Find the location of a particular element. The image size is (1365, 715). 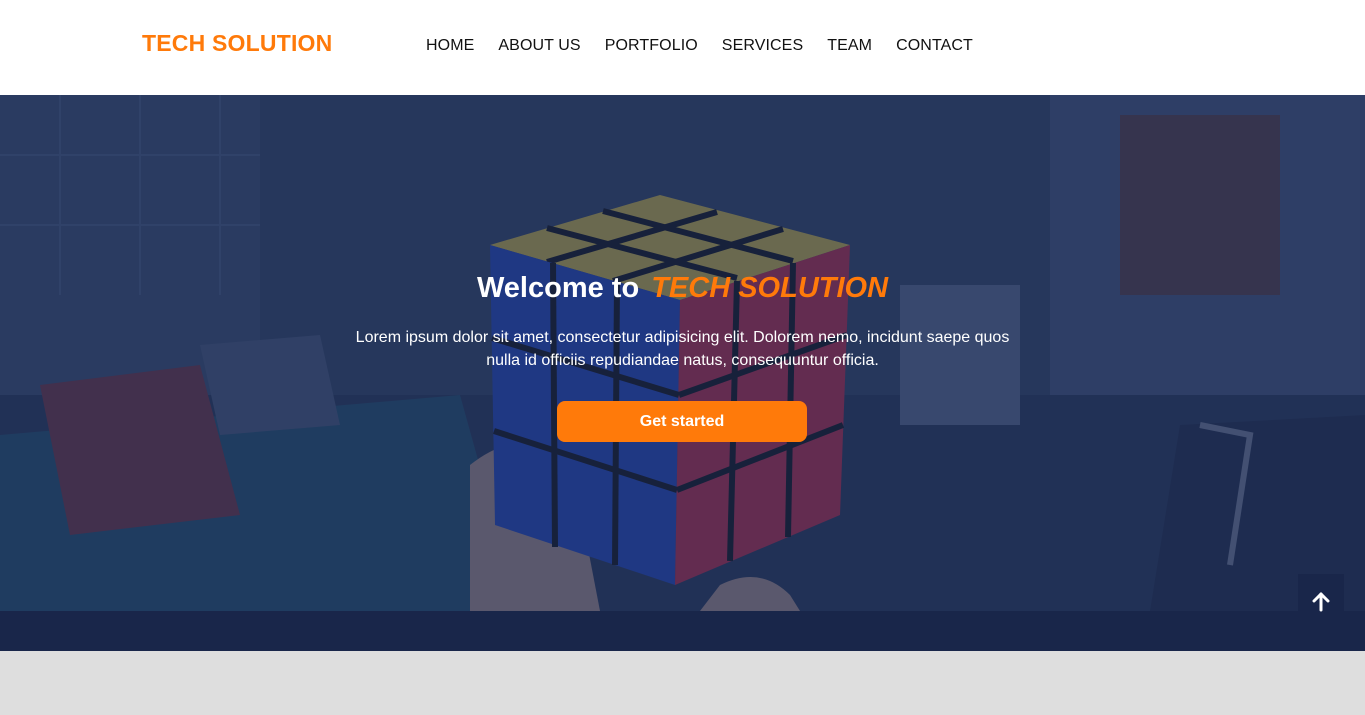

arrow-up-icon is located at coordinates (1321, 601).